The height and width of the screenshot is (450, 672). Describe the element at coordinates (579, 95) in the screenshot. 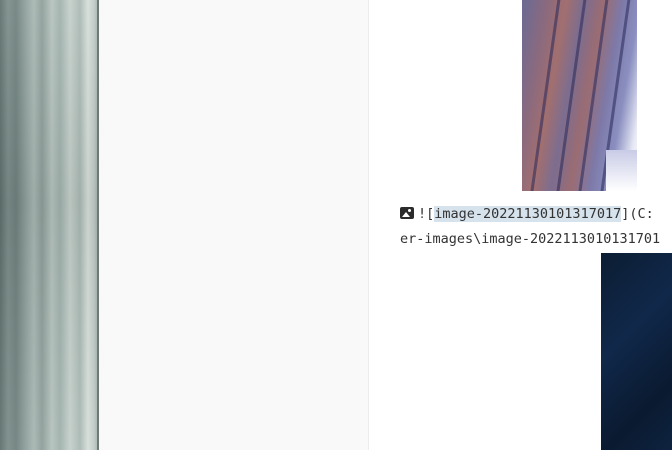

I see `embedded-image-top` at that location.